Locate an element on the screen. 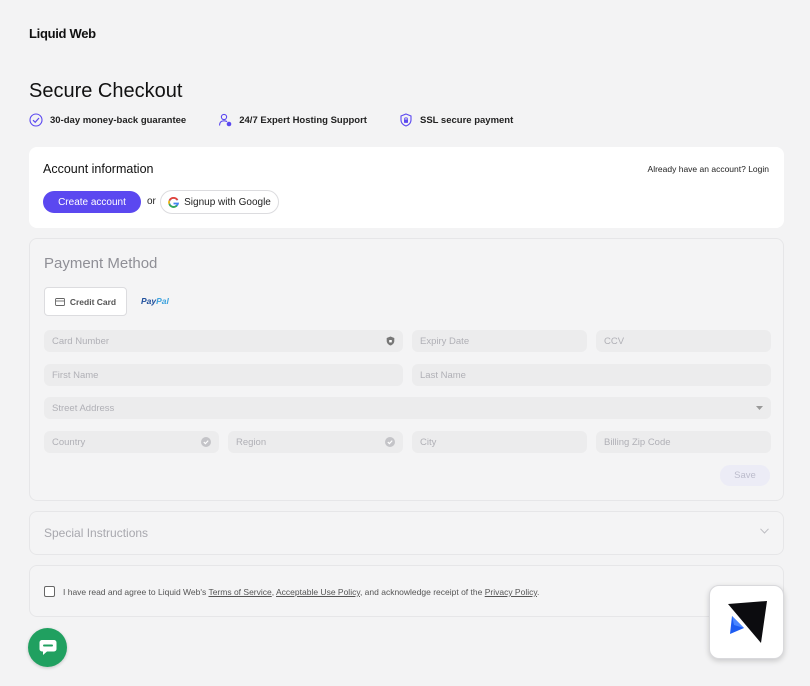 This screenshot has height=686, width=810. tab-credit-card: Credit Card is located at coordinates (85, 301).